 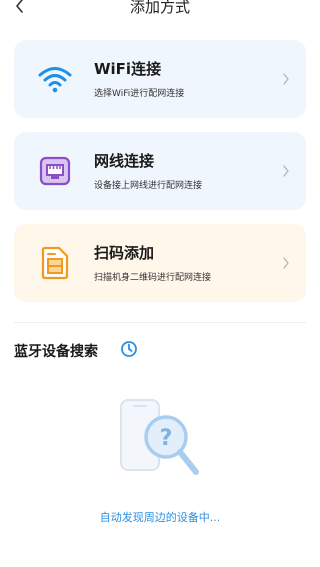 What do you see at coordinates (128, 69) in the screenshot?
I see `wifi-connect-label: WiFi连接` at bounding box center [128, 69].